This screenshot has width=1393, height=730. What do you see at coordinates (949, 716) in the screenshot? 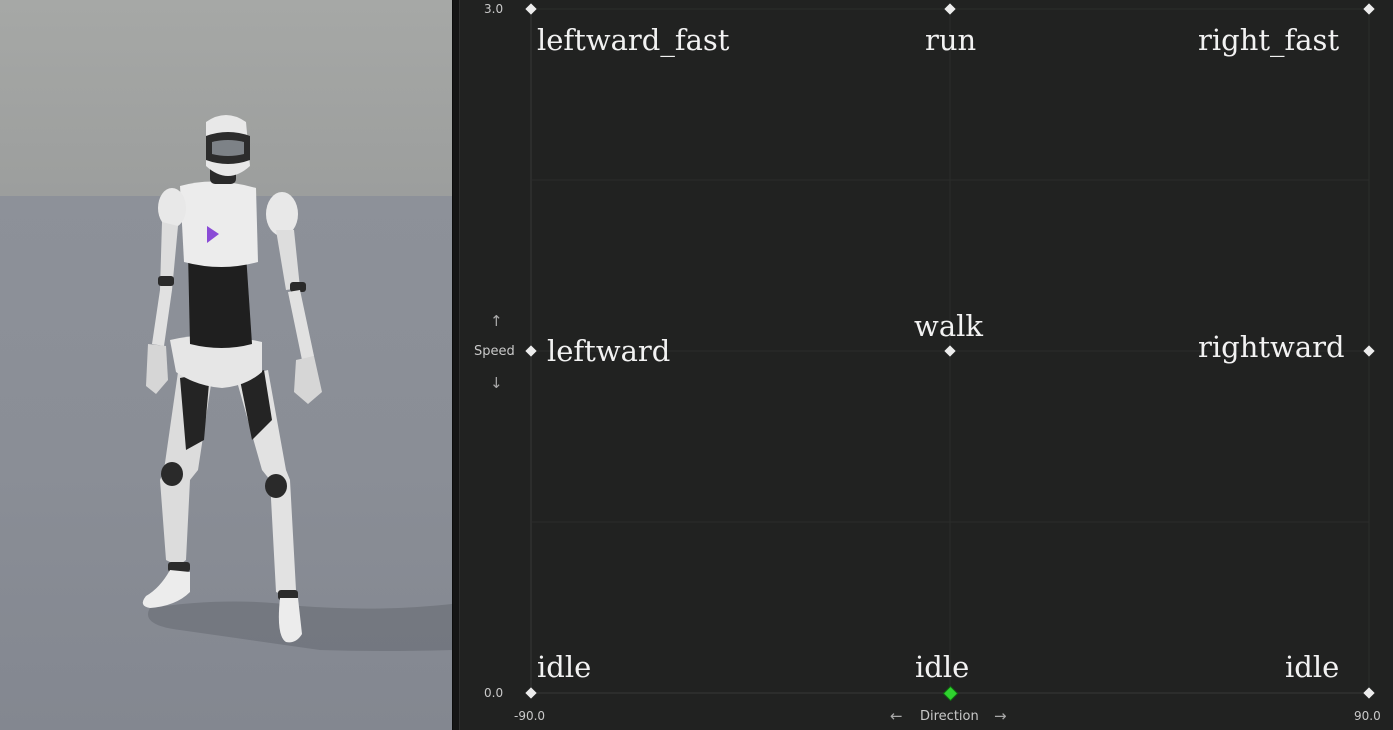
I see `x-axis-name: Direction` at bounding box center [949, 716].